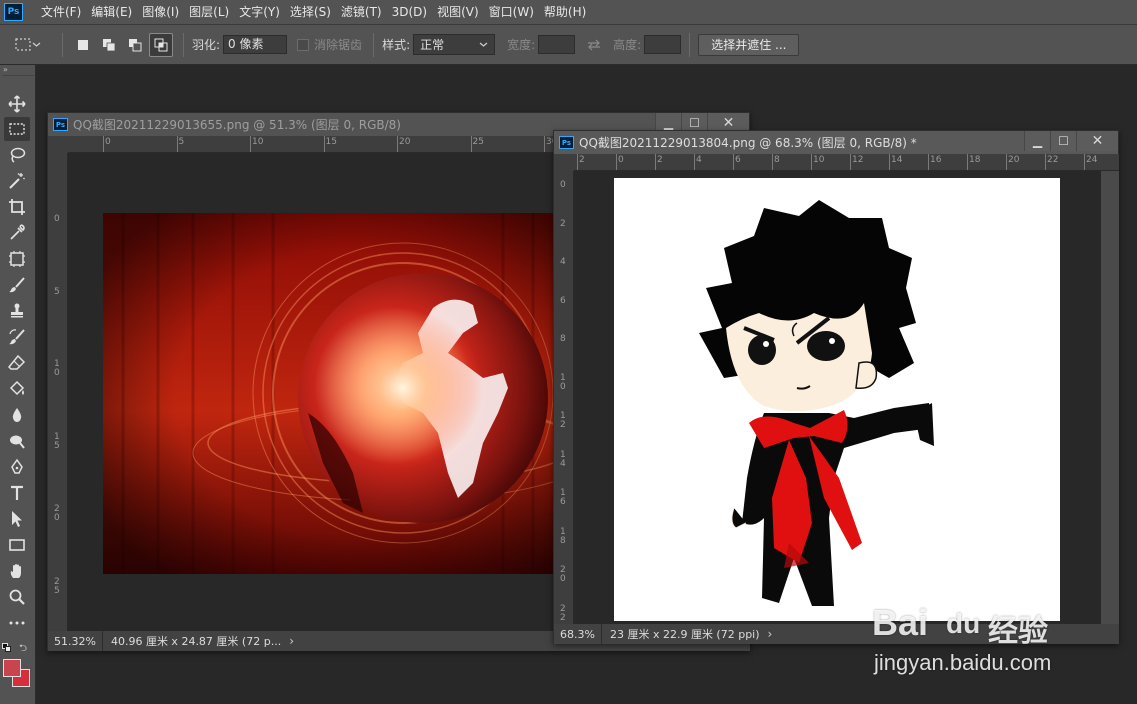 The width and height of the screenshot is (1137, 704). Describe the element at coordinates (57, 291) in the screenshot. I see `ruler-label: 5` at that location.